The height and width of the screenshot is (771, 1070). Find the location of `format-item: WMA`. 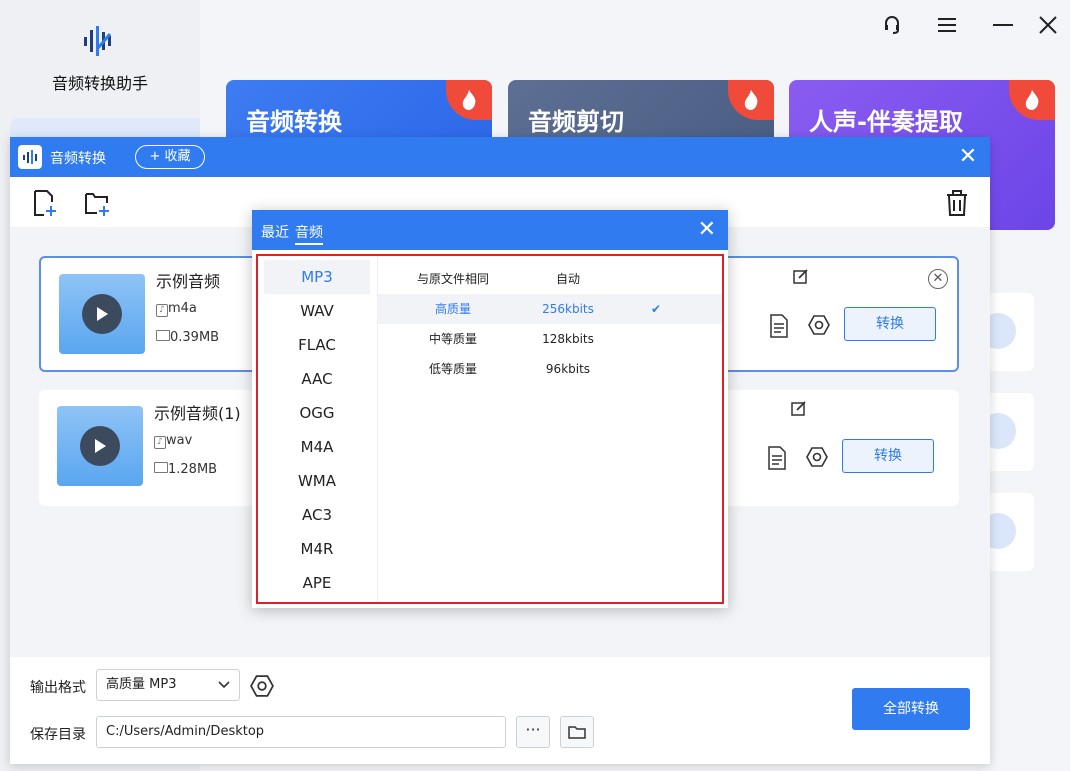

format-item: WMA is located at coordinates (317, 481).